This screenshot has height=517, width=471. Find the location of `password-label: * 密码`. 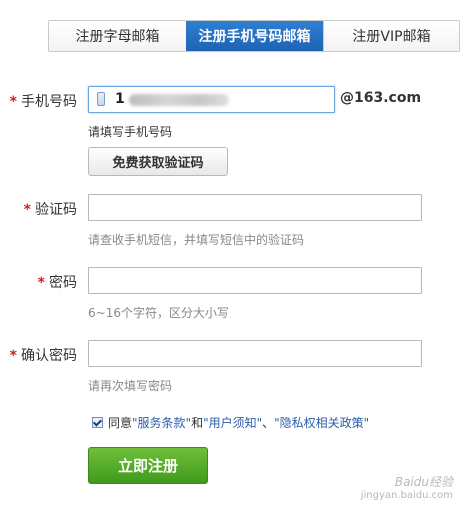

password-label: * 密码 is located at coordinates (57, 282).